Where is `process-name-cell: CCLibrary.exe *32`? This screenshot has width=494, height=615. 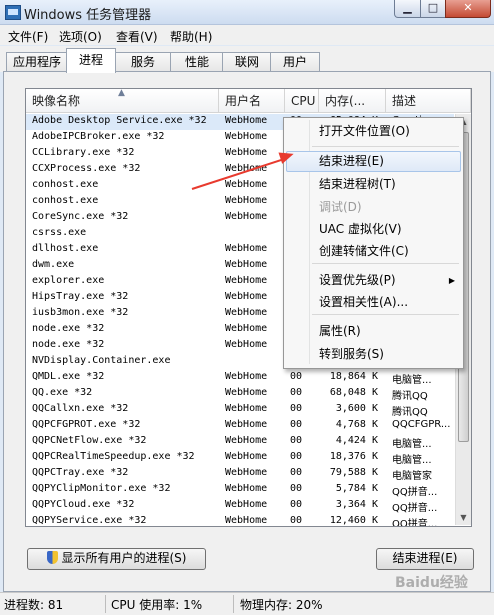 process-name-cell: CCLibrary.exe *32 is located at coordinates (83, 152).